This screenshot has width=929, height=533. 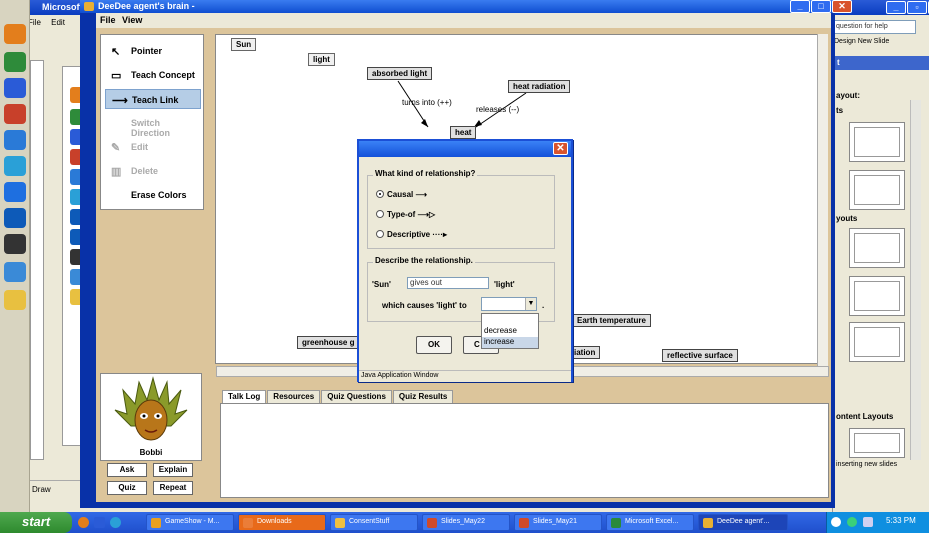 I want to click on restore-button: ▫, so click(x=917, y=7).